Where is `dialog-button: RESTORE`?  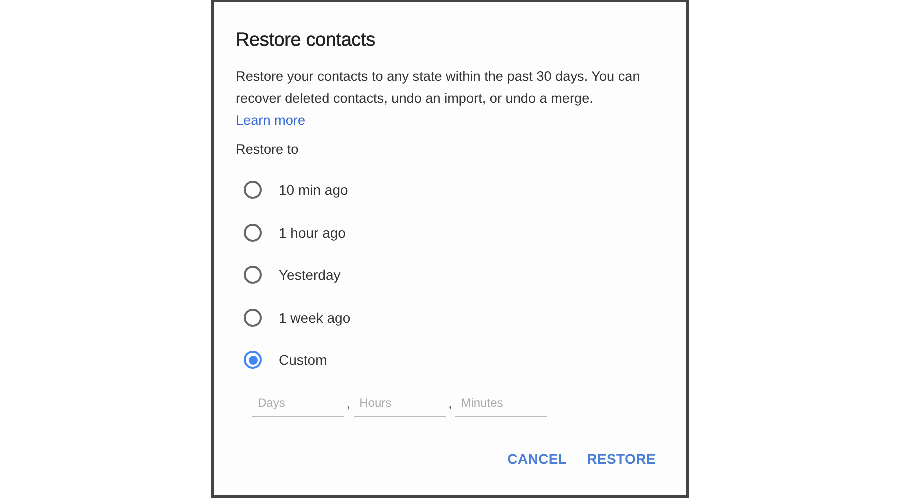
dialog-button: RESTORE is located at coordinates (621, 458).